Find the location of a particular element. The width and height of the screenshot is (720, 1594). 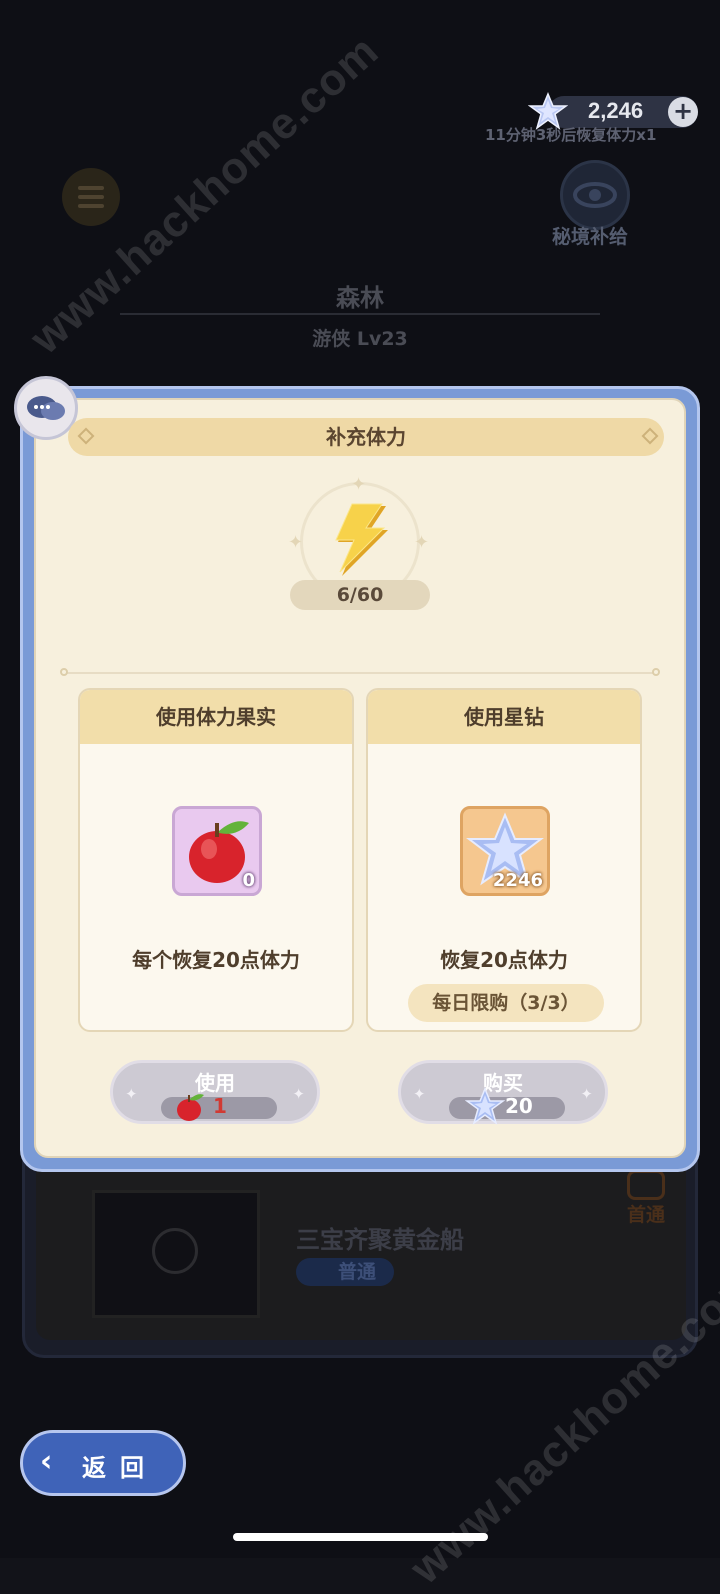

gem-count: 2,246 is located at coordinates (616, 110).